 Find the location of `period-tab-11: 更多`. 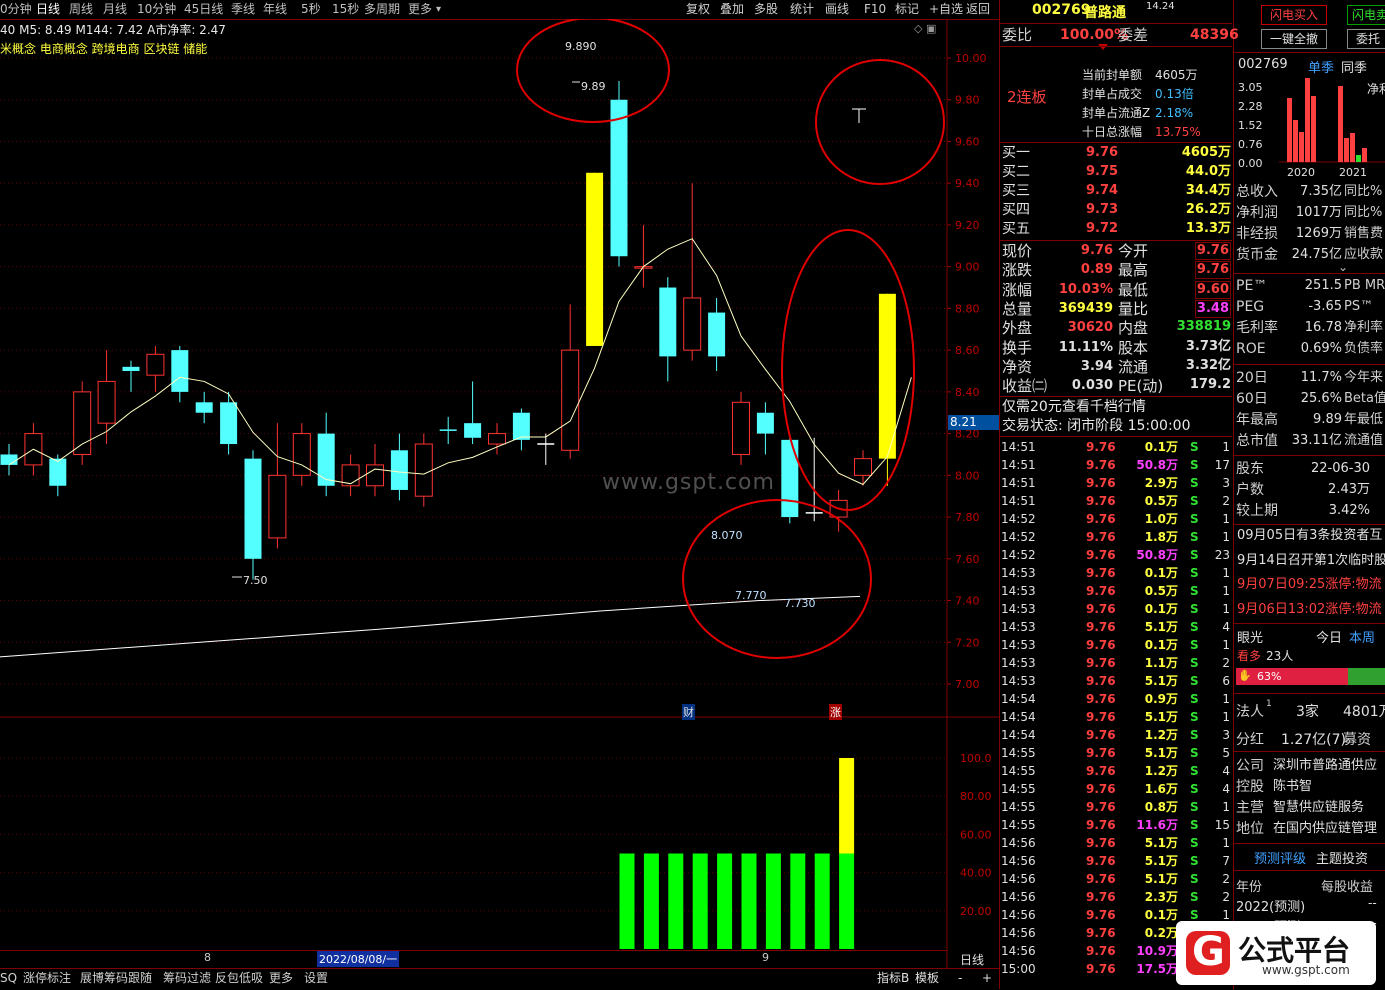

period-tab-11: 更多 is located at coordinates (420, 9).